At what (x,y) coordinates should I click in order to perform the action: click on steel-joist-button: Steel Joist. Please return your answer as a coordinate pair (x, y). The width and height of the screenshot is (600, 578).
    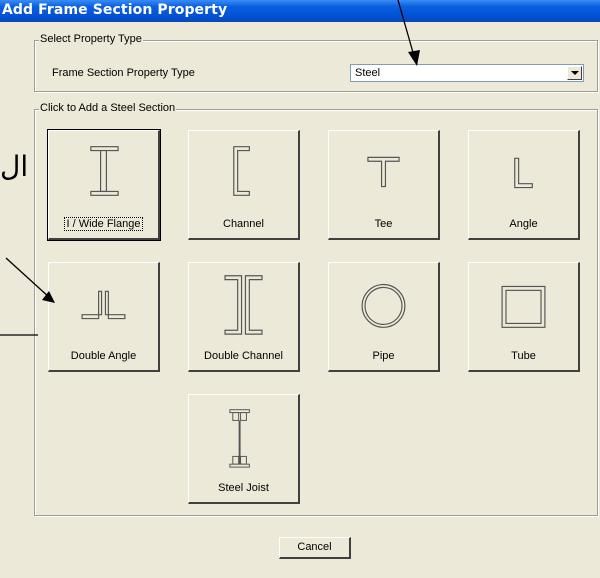
    Looking at the image, I should click on (244, 449).